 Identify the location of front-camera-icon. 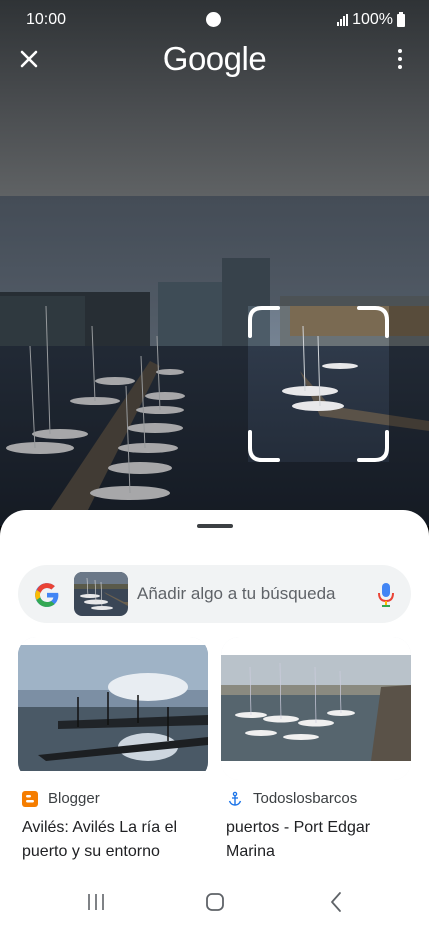
(213, 19).